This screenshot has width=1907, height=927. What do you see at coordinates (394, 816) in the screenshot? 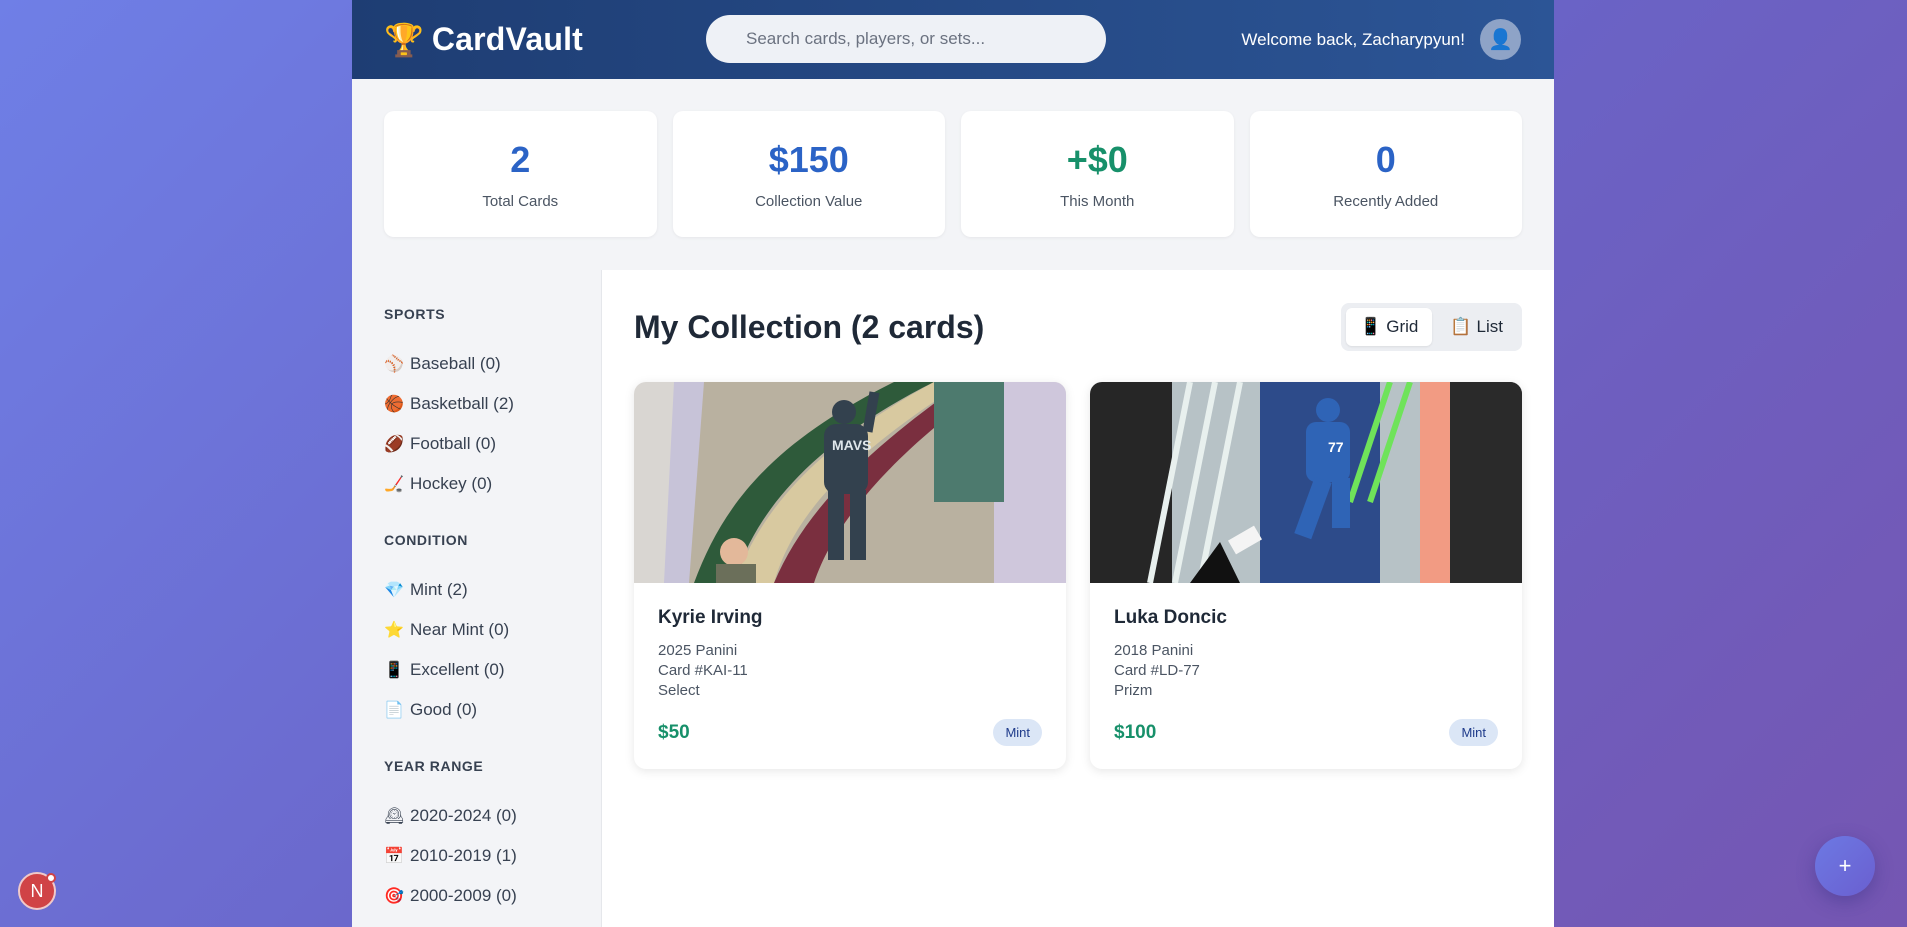
I see `clock-icon: 🕰` at bounding box center [394, 816].